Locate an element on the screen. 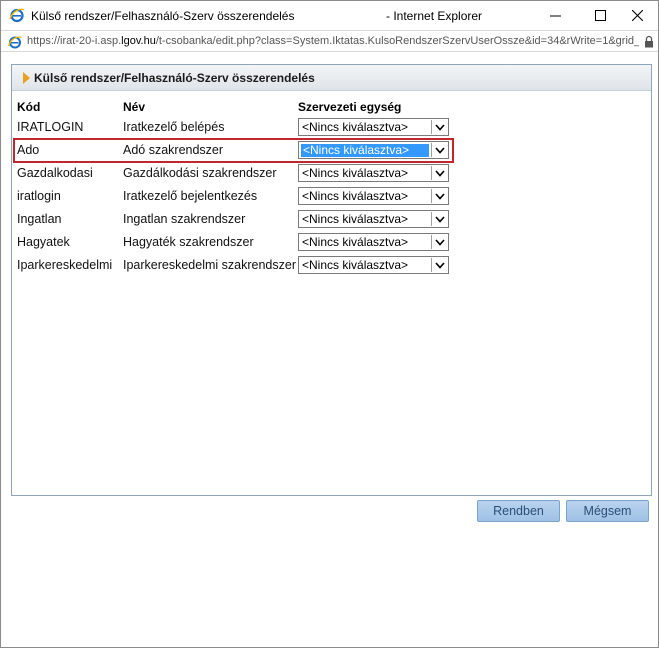 This screenshot has width=659, height=648. close-button is located at coordinates (636, 15).